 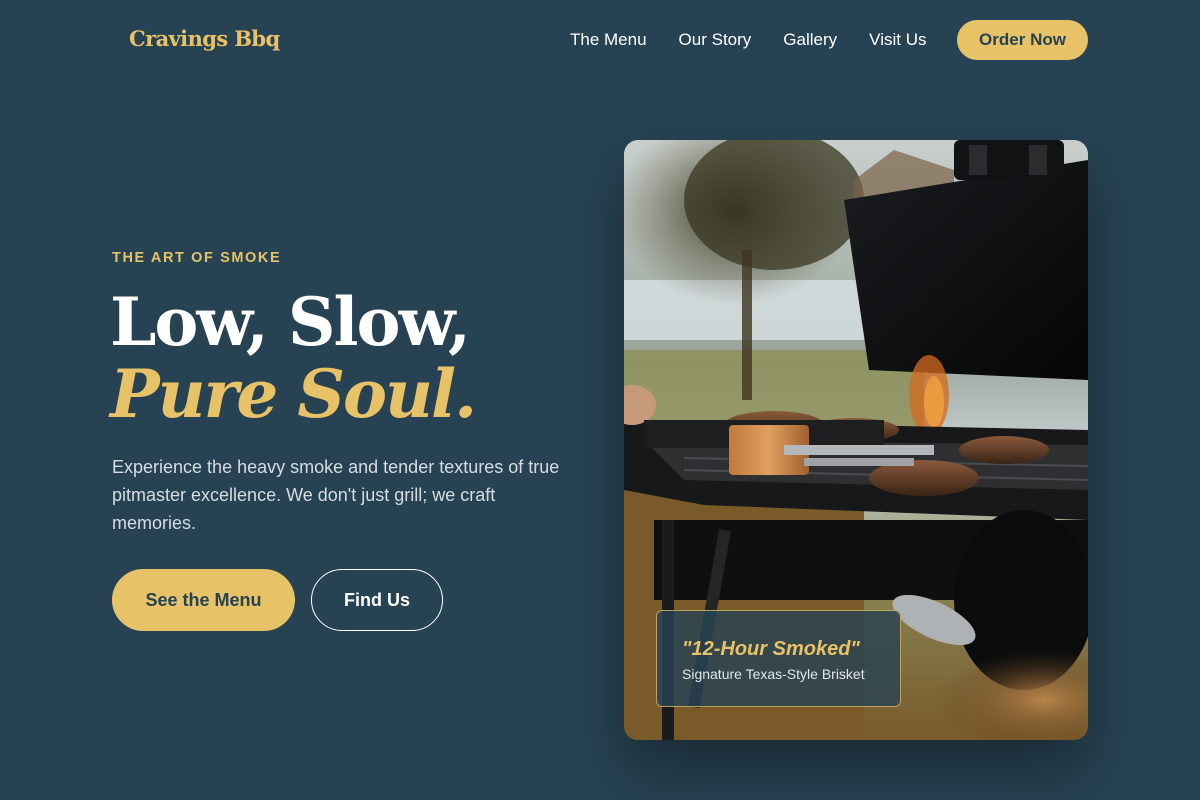 I want to click on nav-link-story: Our Story, so click(x=715, y=40).